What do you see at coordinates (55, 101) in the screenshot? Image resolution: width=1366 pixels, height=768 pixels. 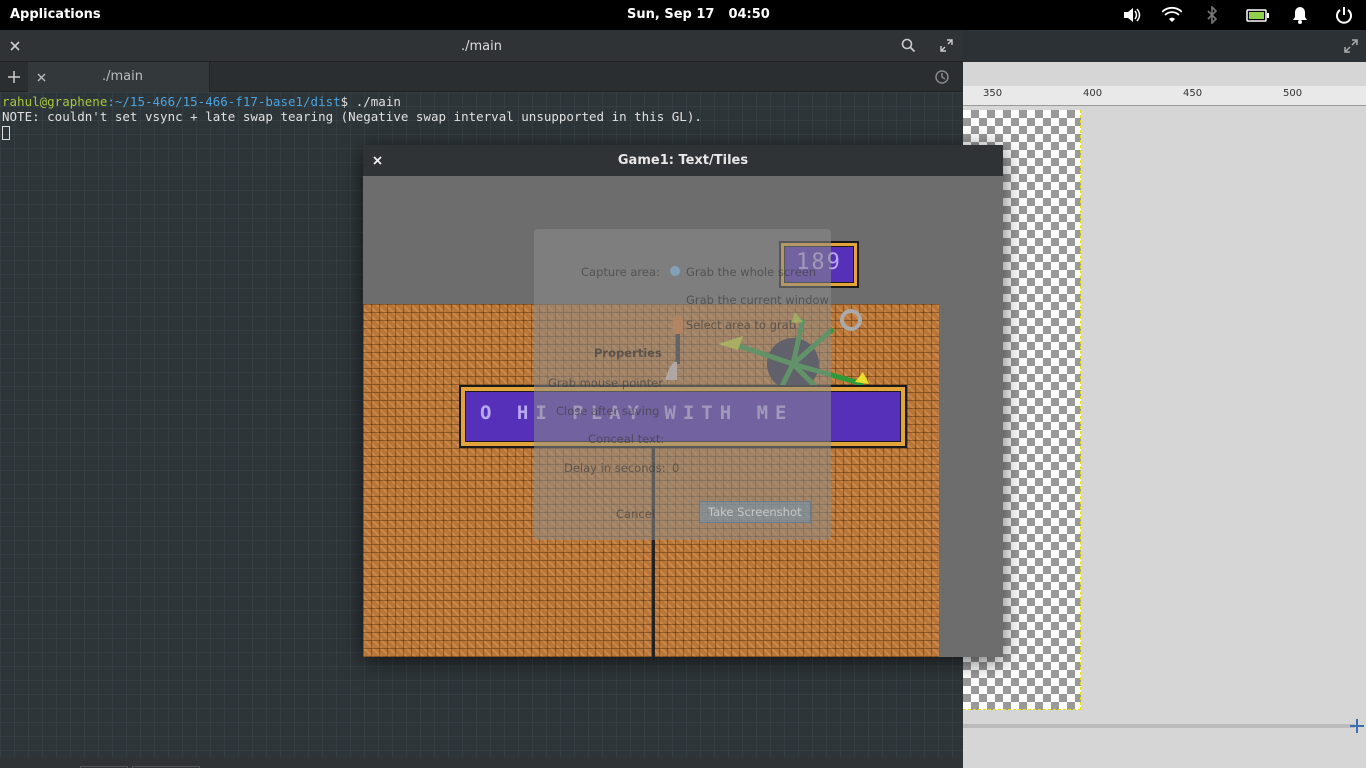 I see `prompt-user: rahul@graphene` at bounding box center [55, 101].